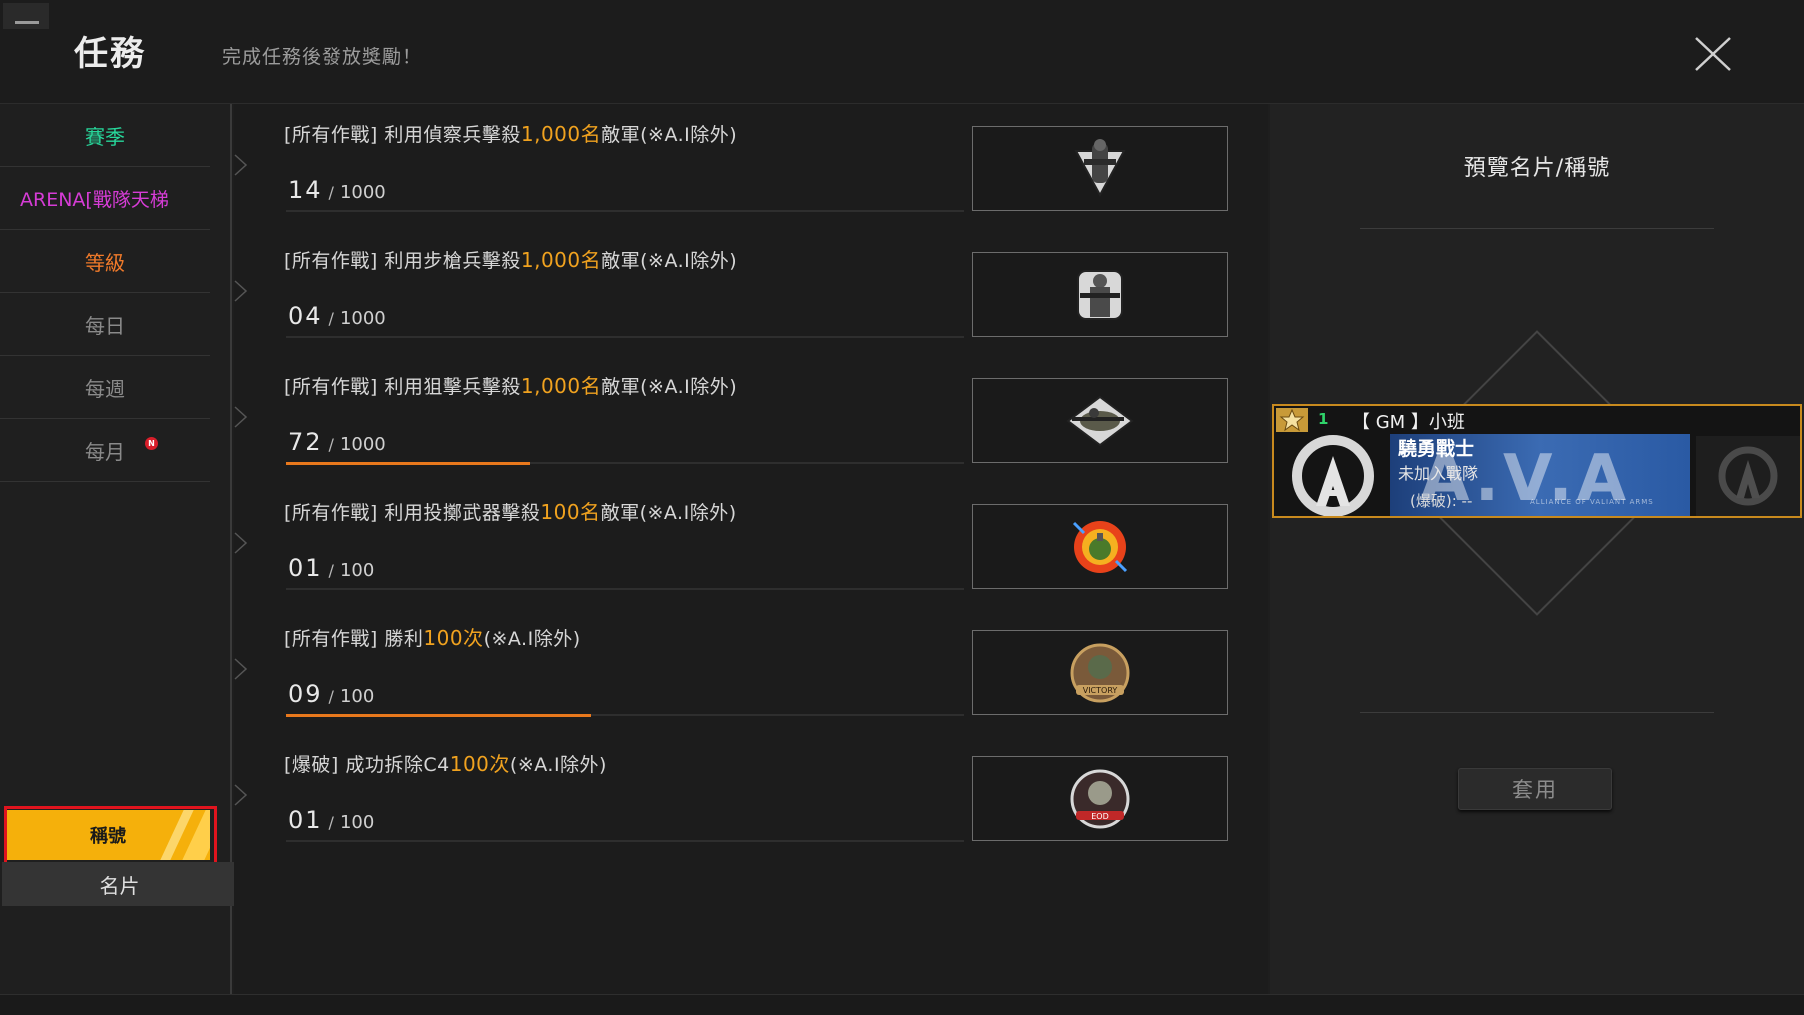  What do you see at coordinates (412, 513) in the screenshot?
I see `mission-prefix: [所有作戰] 利用投擲武器擊殺` at bounding box center [412, 513].